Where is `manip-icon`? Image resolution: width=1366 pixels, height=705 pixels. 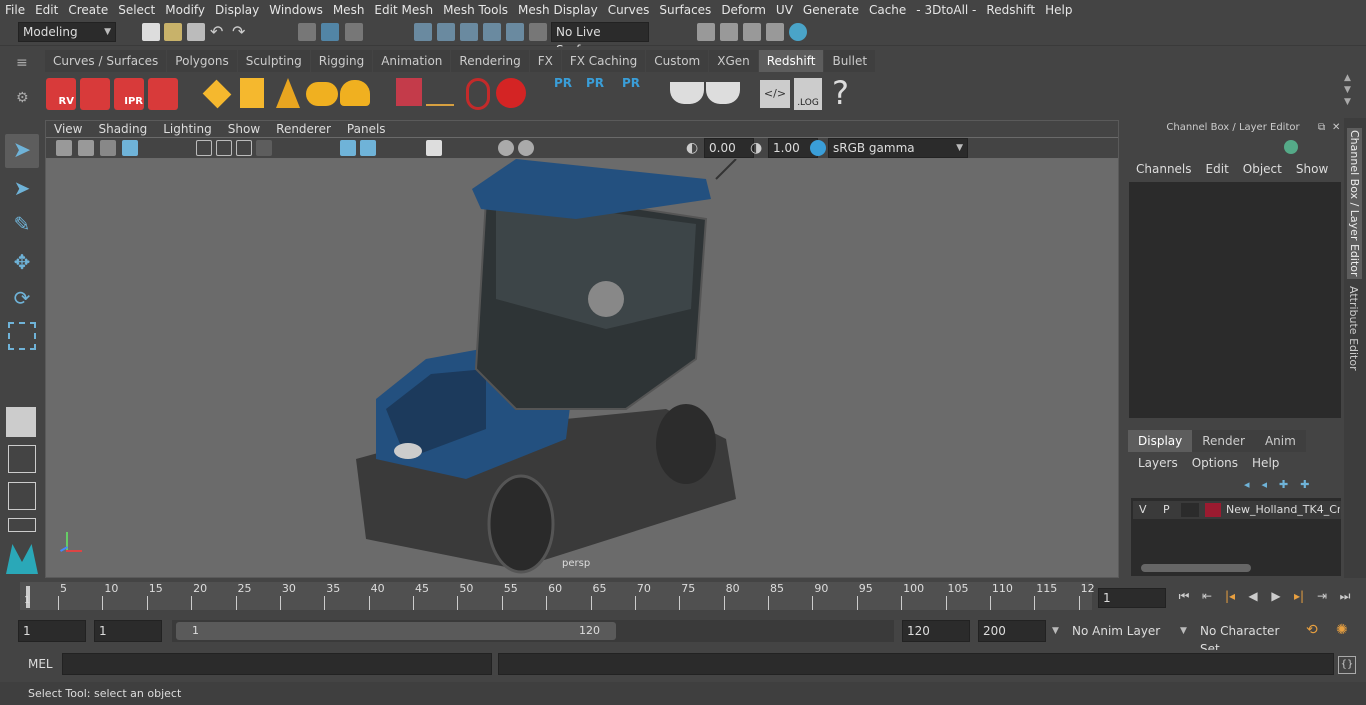 manip-icon is located at coordinates (1291, 147).